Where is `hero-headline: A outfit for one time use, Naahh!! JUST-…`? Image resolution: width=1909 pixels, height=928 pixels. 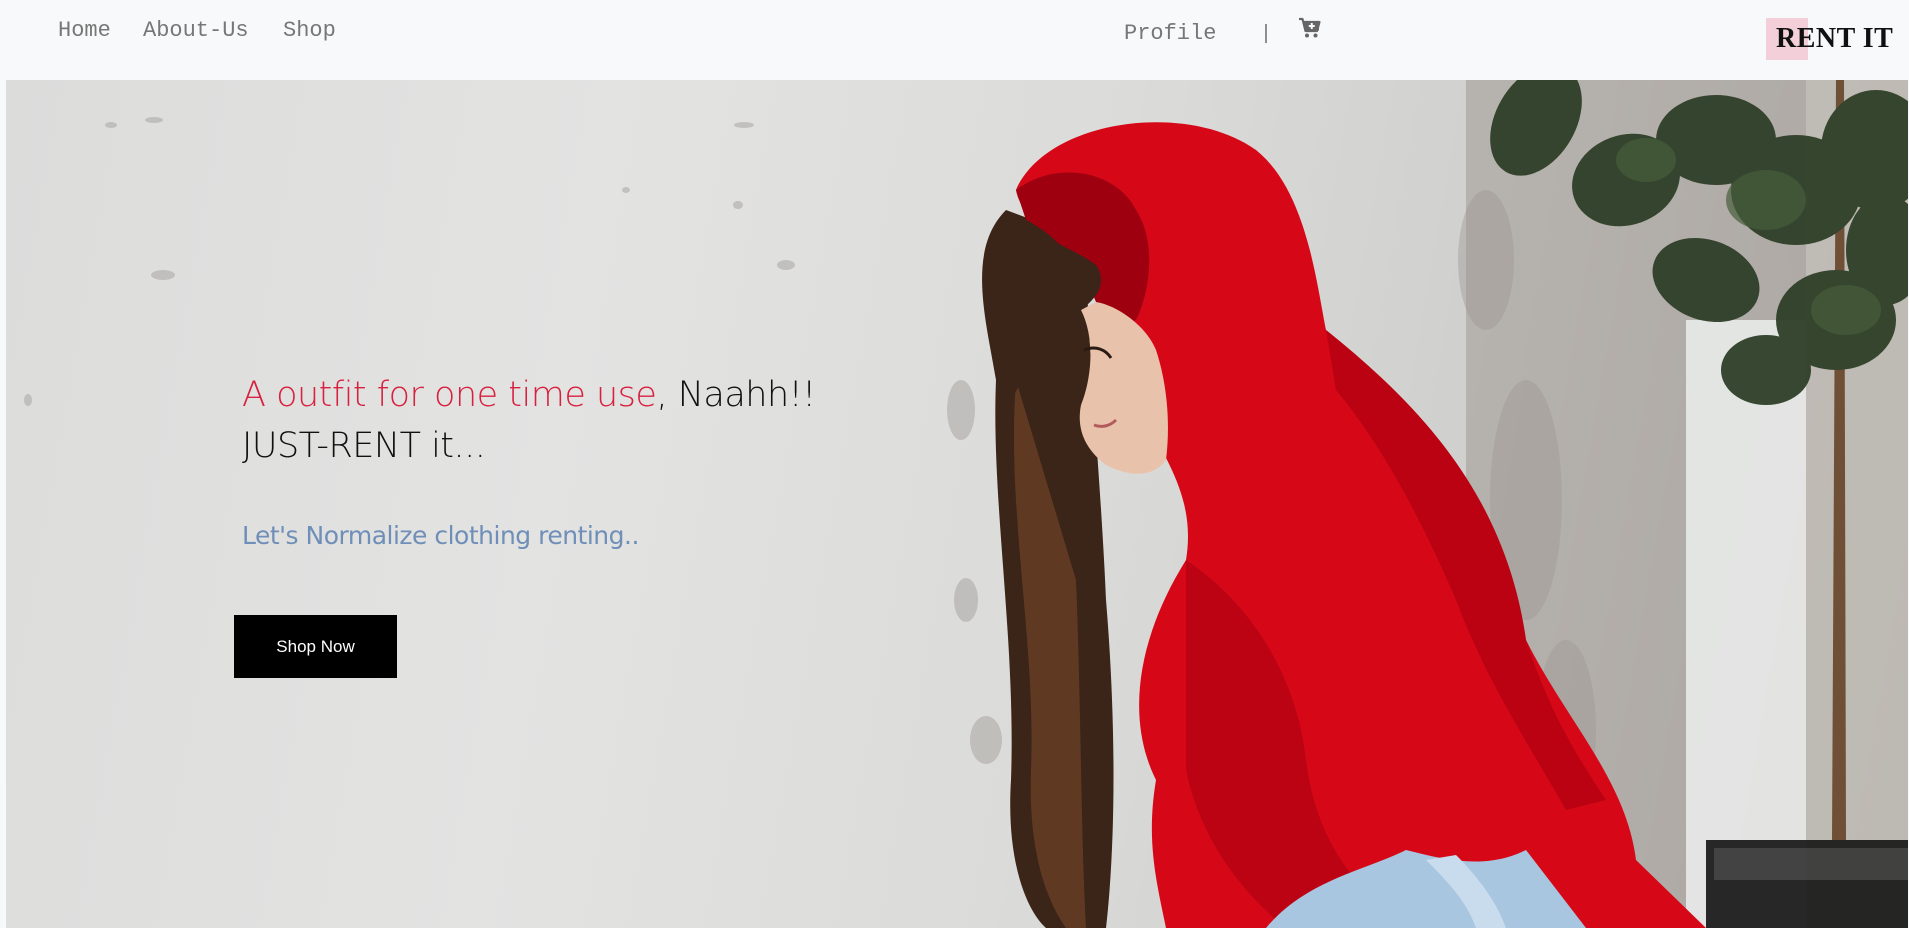 hero-headline: A outfit for one time use, Naahh!! JUST-… is located at coordinates (529, 421).